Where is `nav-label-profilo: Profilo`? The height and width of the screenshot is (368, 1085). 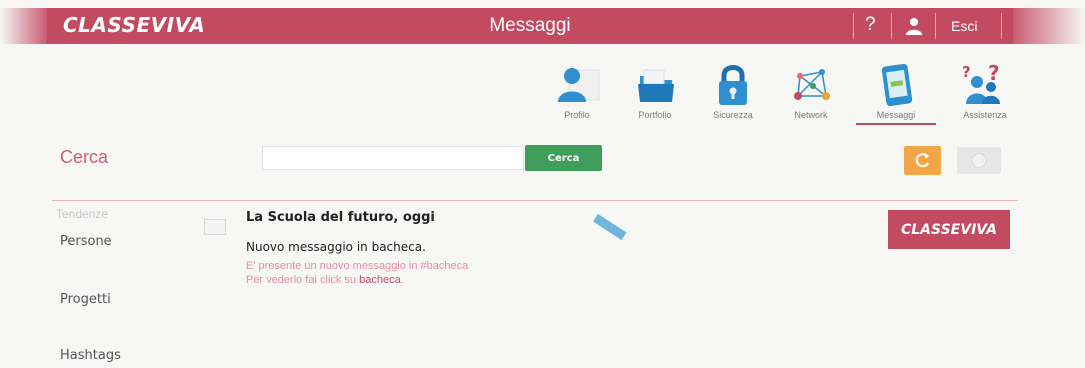 nav-label-profilo: Profilo is located at coordinates (577, 115).